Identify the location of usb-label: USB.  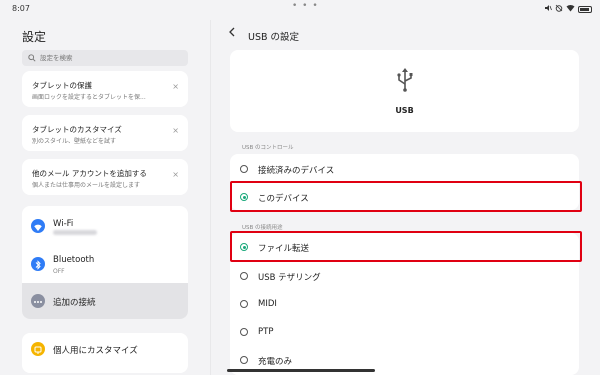
(404, 110).